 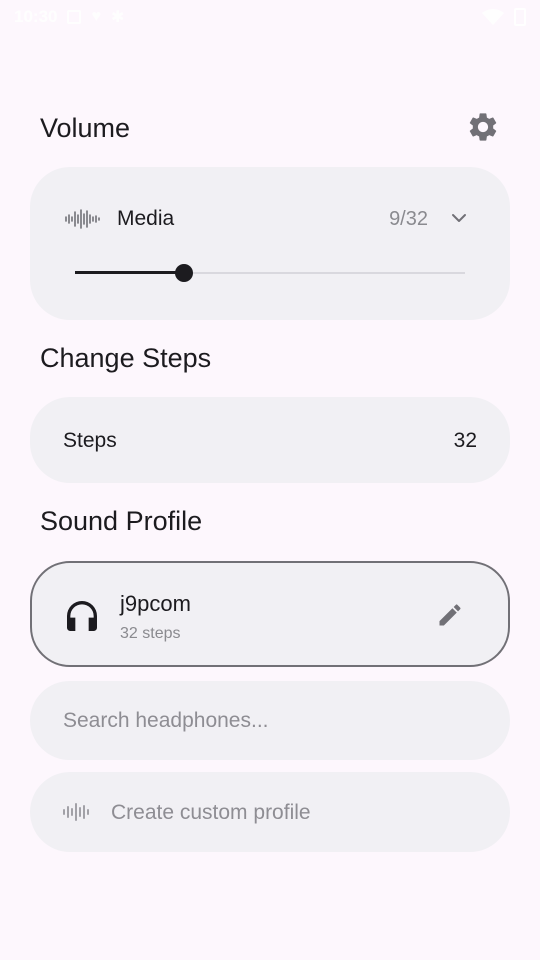 I want to click on notification-icon, so click(x=74, y=17).